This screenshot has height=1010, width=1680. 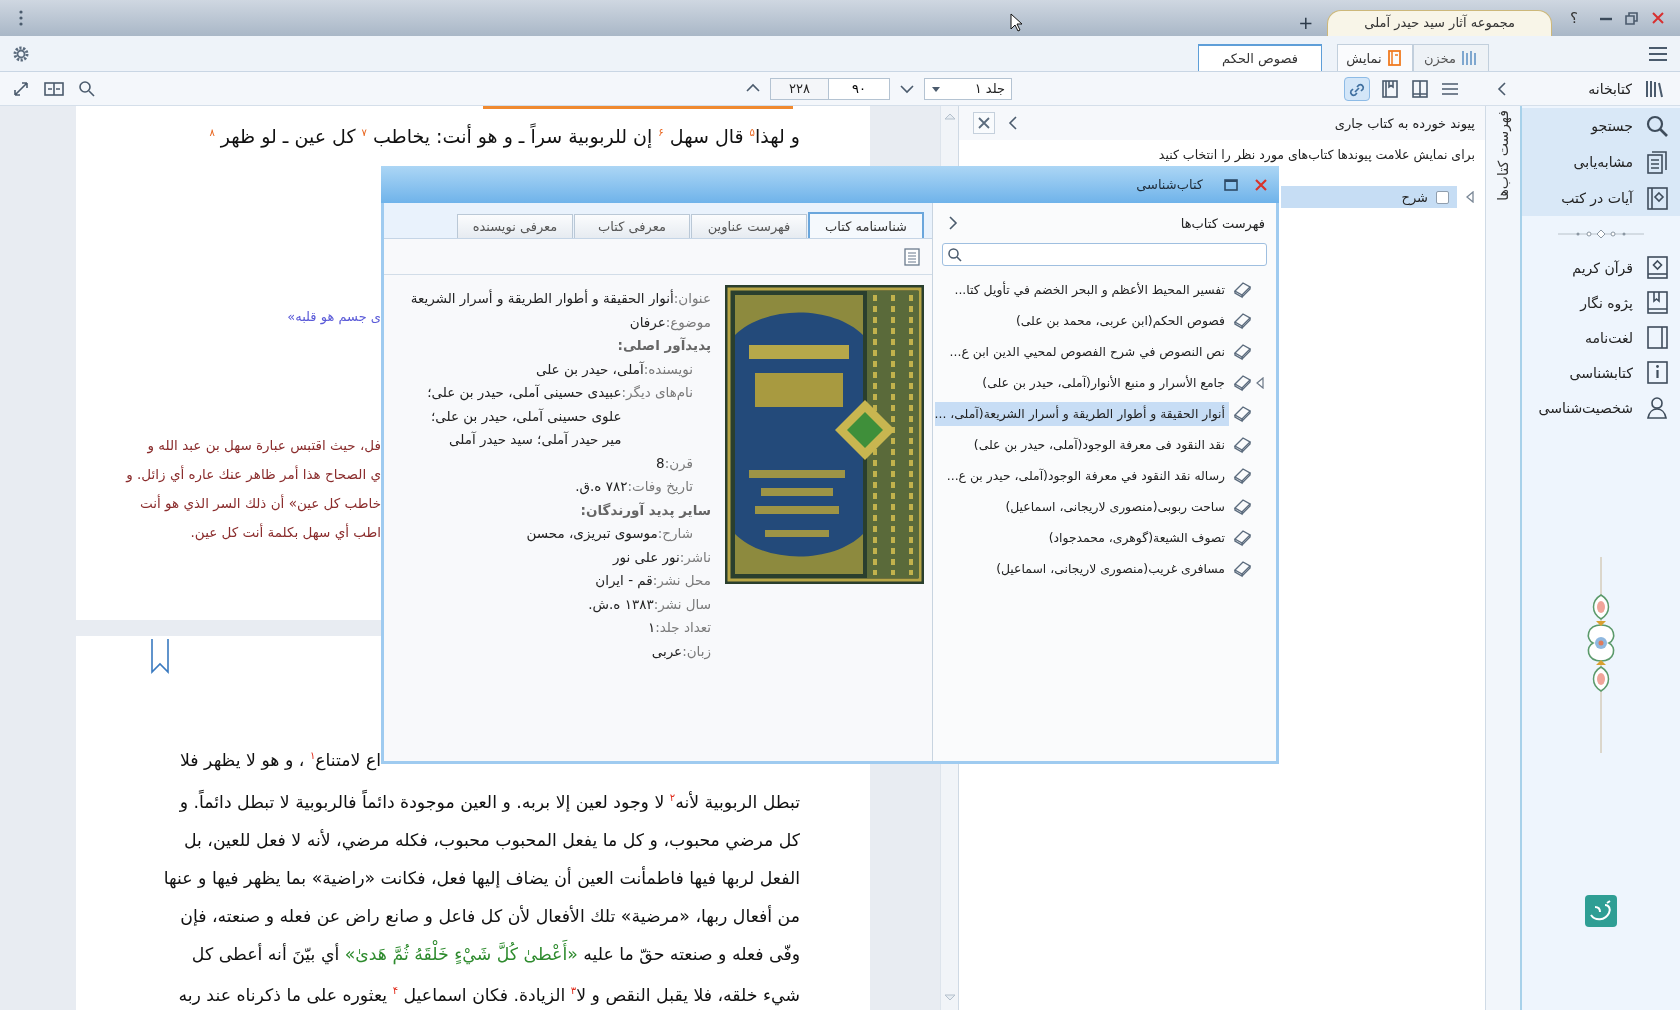 What do you see at coordinates (601, 487) in the screenshot?
I see `field-value: ۷۸۲ ه.ق.` at bounding box center [601, 487].